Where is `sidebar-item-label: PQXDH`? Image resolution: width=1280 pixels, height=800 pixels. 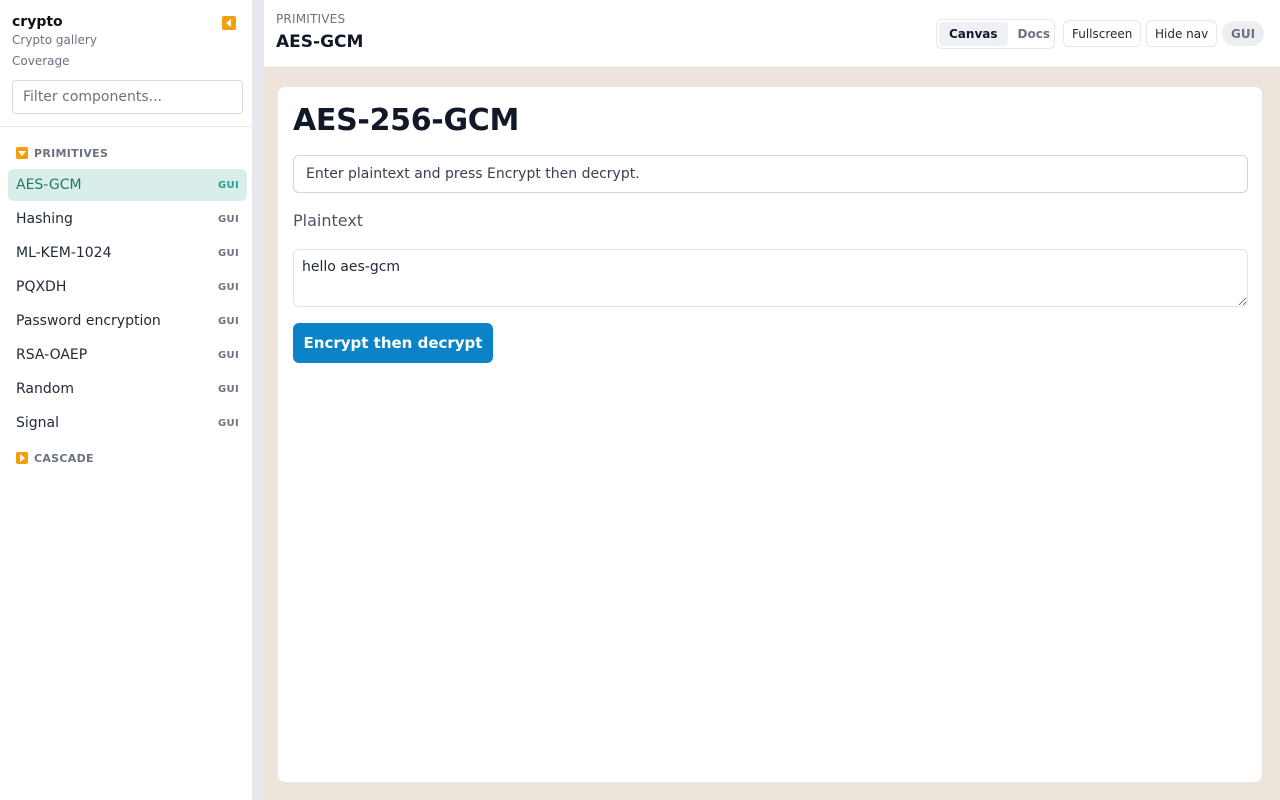
sidebar-item-label: PQXDH is located at coordinates (41, 287).